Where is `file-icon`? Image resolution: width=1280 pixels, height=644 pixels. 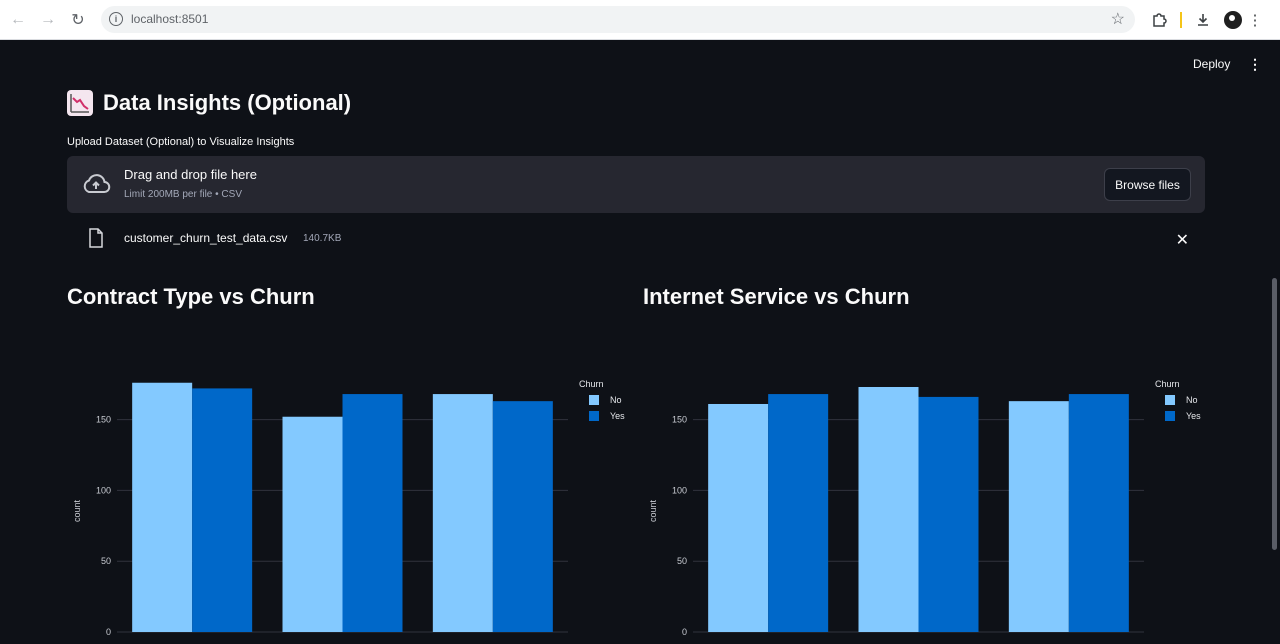 file-icon is located at coordinates (96, 240).